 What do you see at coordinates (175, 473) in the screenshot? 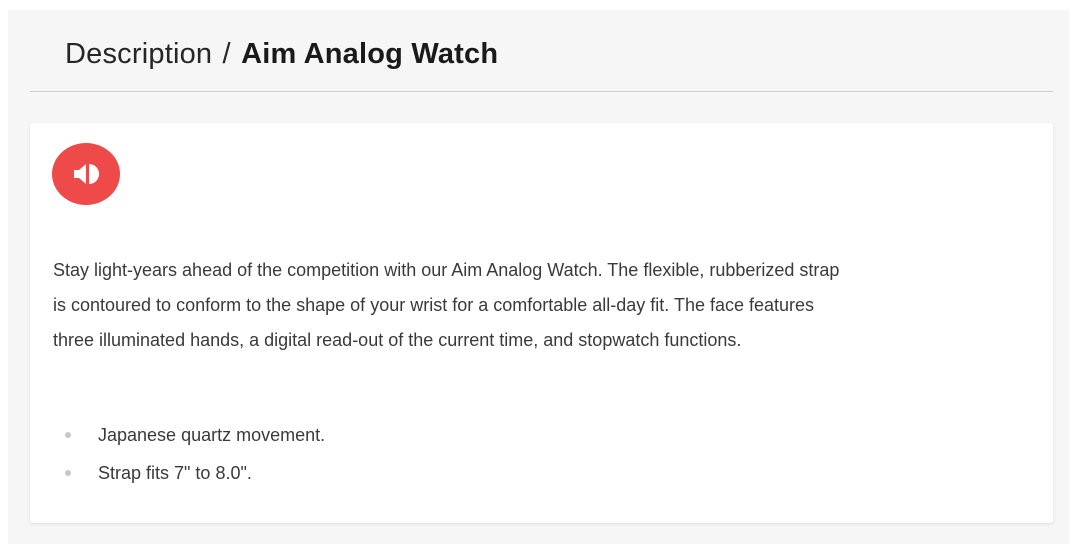
I see `feature-text: Strap fits 7" to 8.0".` at bounding box center [175, 473].